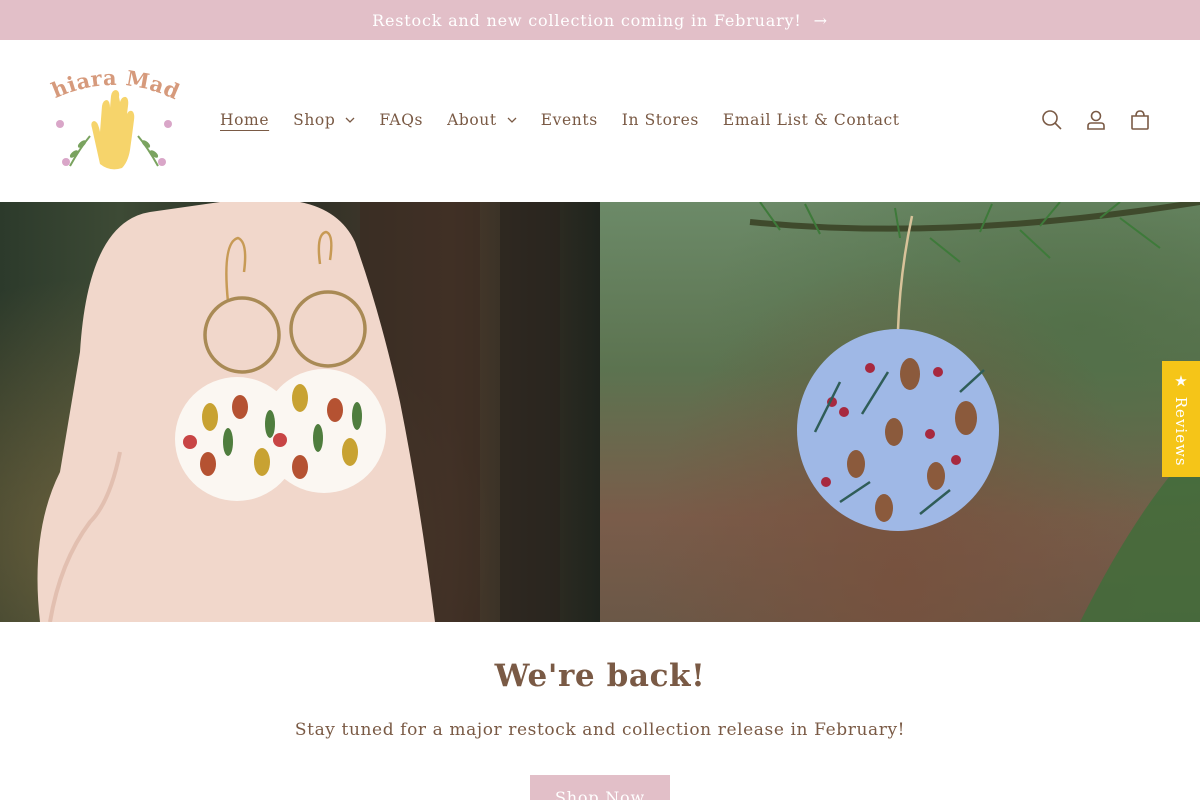 The image size is (1200, 800). I want to click on nav-item-about: About, so click(482, 120).